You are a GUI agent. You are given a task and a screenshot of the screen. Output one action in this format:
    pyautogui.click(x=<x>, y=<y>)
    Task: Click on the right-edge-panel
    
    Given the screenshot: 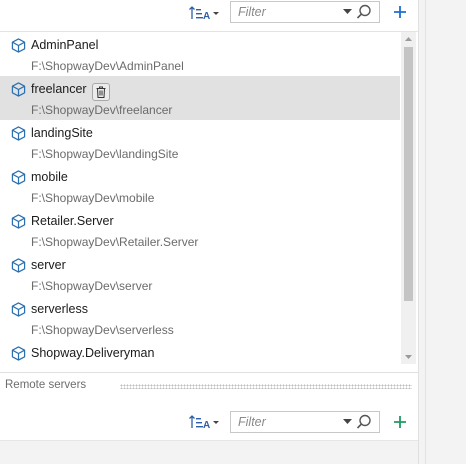 What is the action you would take?
    pyautogui.click(x=442, y=232)
    